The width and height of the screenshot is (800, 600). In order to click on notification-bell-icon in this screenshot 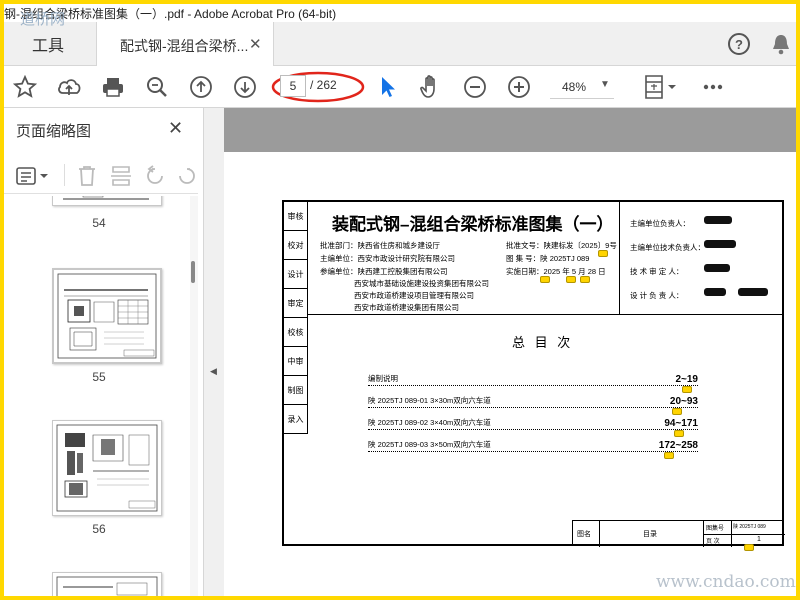, I will do `click(781, 44)`.